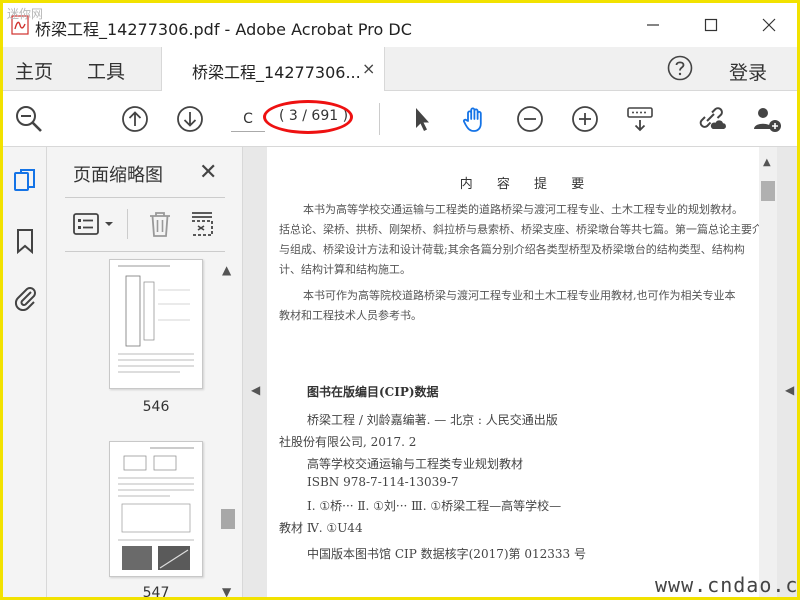 Image resolution: width=800 pixels, height=600 pixels. What do you see at coordinates (228, 428) in the screenshot?
I see `thumbnail-scrollbar: ▲ ▼` at bounding box center [228, 428].